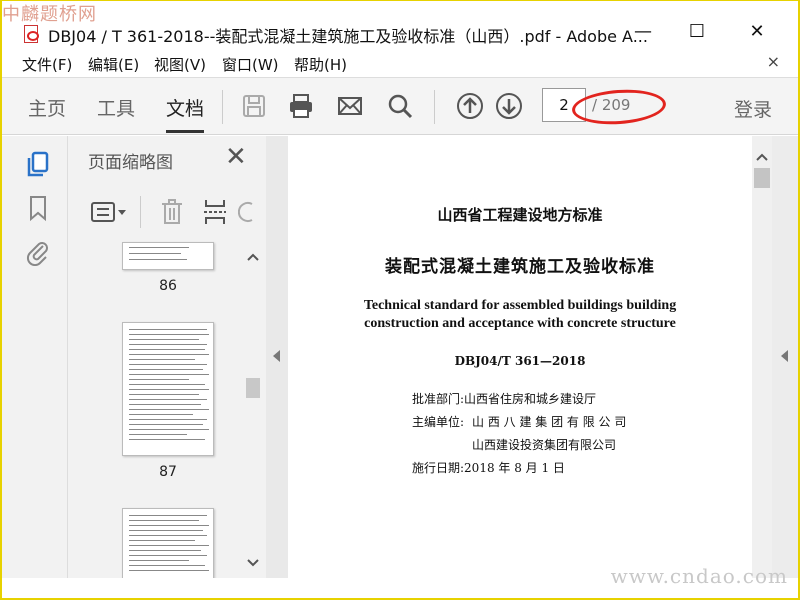 The width and height of the screenshot is (800, 600). What do you see at coordinates (47, 107) in the screenshot?
I see `tab-home: 主页` at bounding box center [47, 107].